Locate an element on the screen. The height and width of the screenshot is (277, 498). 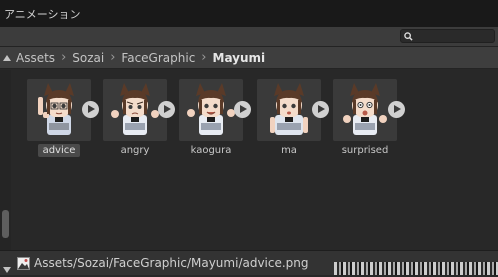
breadcrumb-facegraphic: FaceGraphic is located at coordinates (158, 58).